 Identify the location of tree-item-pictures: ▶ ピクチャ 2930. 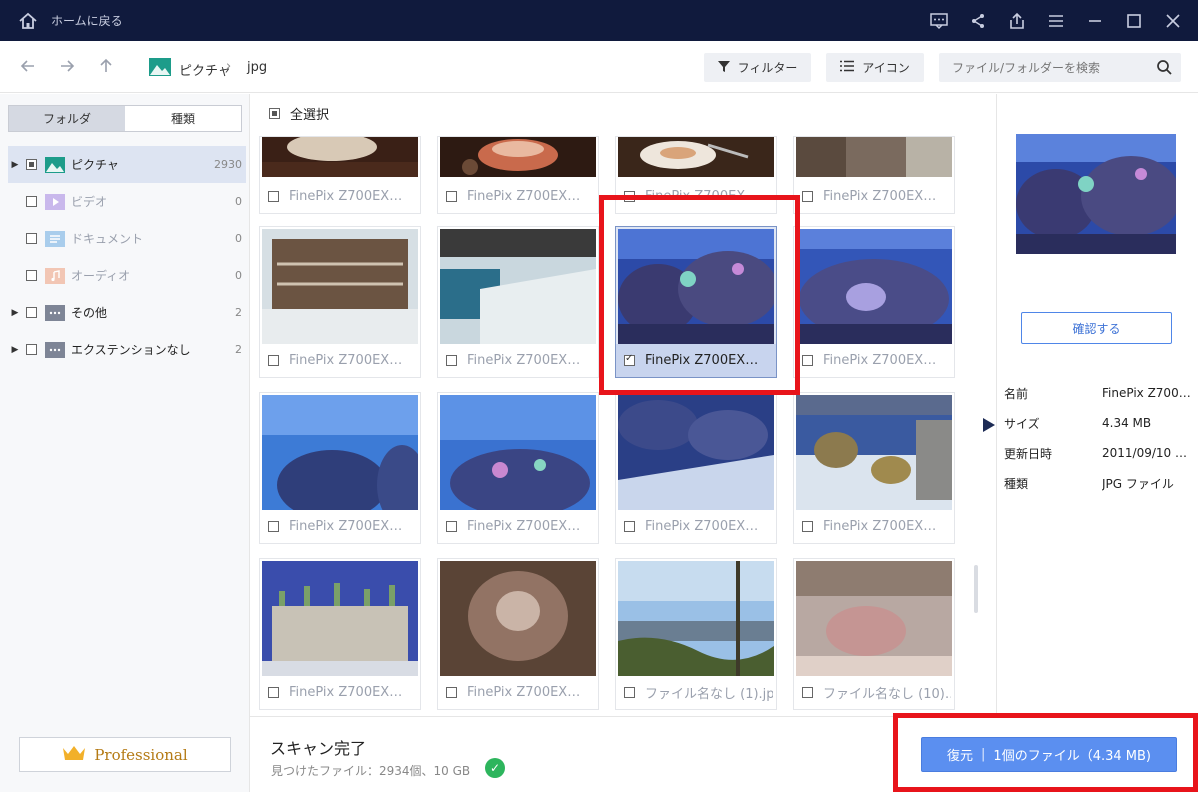
(127, 164).